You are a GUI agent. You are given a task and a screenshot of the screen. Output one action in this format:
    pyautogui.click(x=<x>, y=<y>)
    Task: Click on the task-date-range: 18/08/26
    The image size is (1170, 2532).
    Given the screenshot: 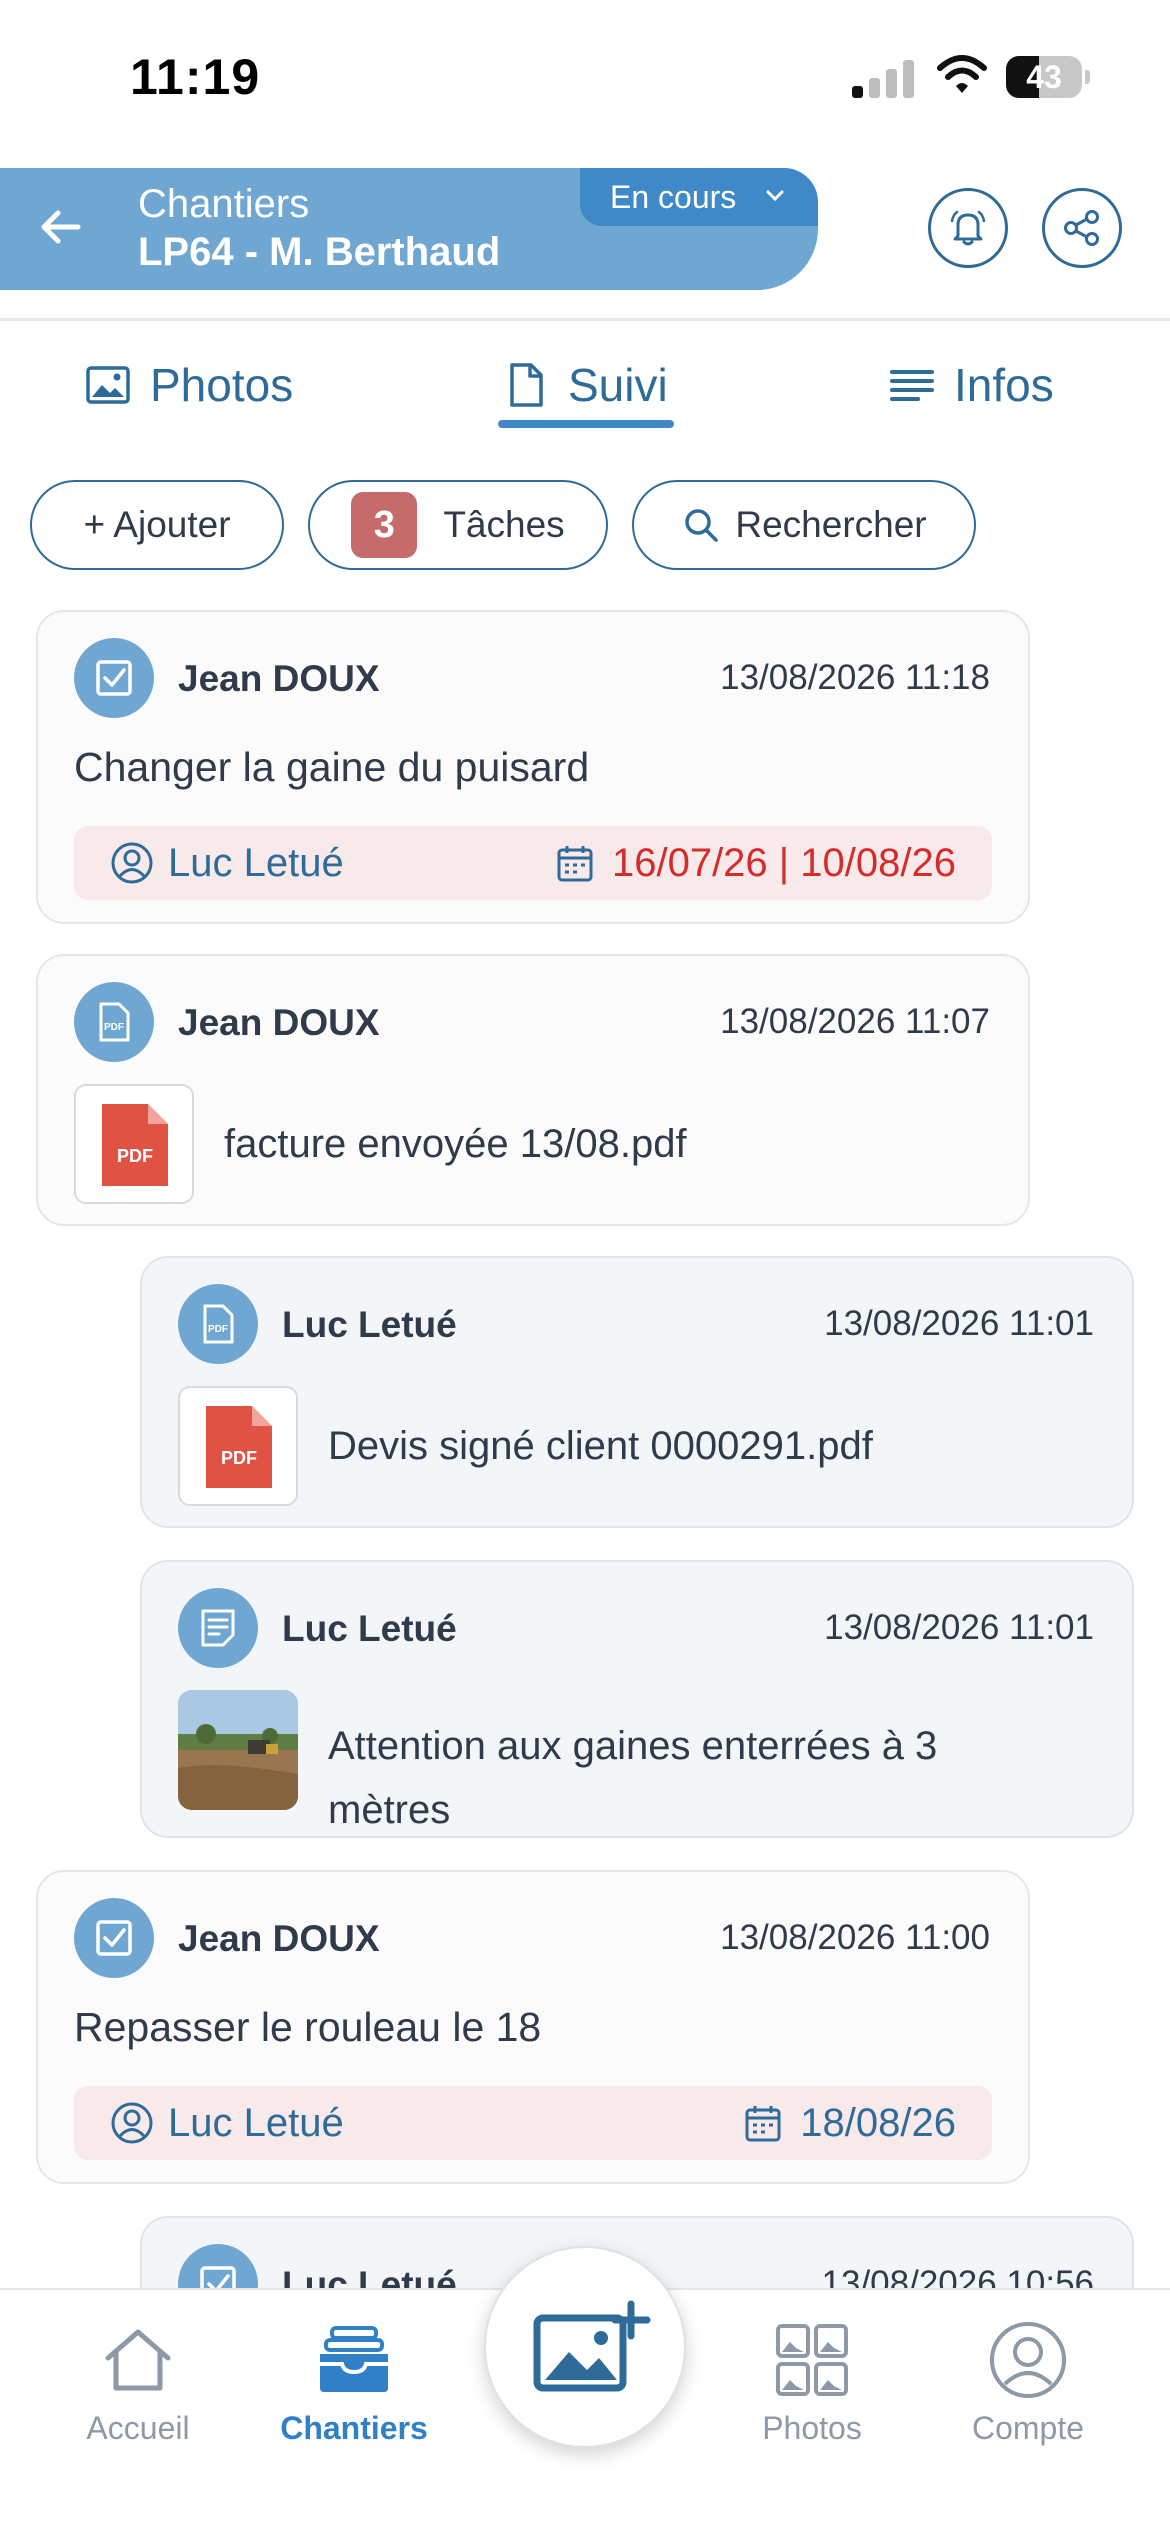 What is the action you would take?
    pyautogui.click(x=878, y=2122)
    